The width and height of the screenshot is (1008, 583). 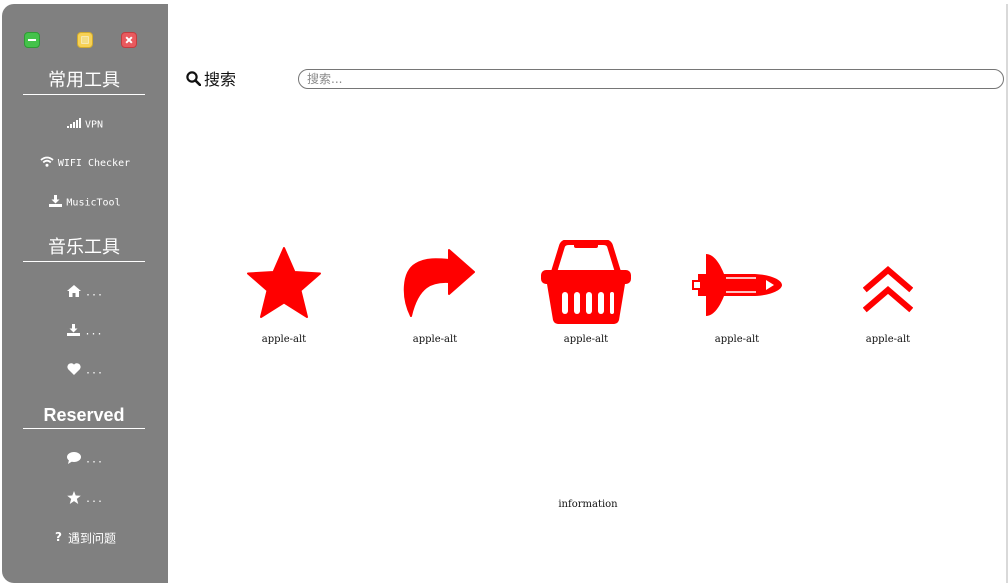 I want to click on wifi-icon, so click(x=47, y=164).